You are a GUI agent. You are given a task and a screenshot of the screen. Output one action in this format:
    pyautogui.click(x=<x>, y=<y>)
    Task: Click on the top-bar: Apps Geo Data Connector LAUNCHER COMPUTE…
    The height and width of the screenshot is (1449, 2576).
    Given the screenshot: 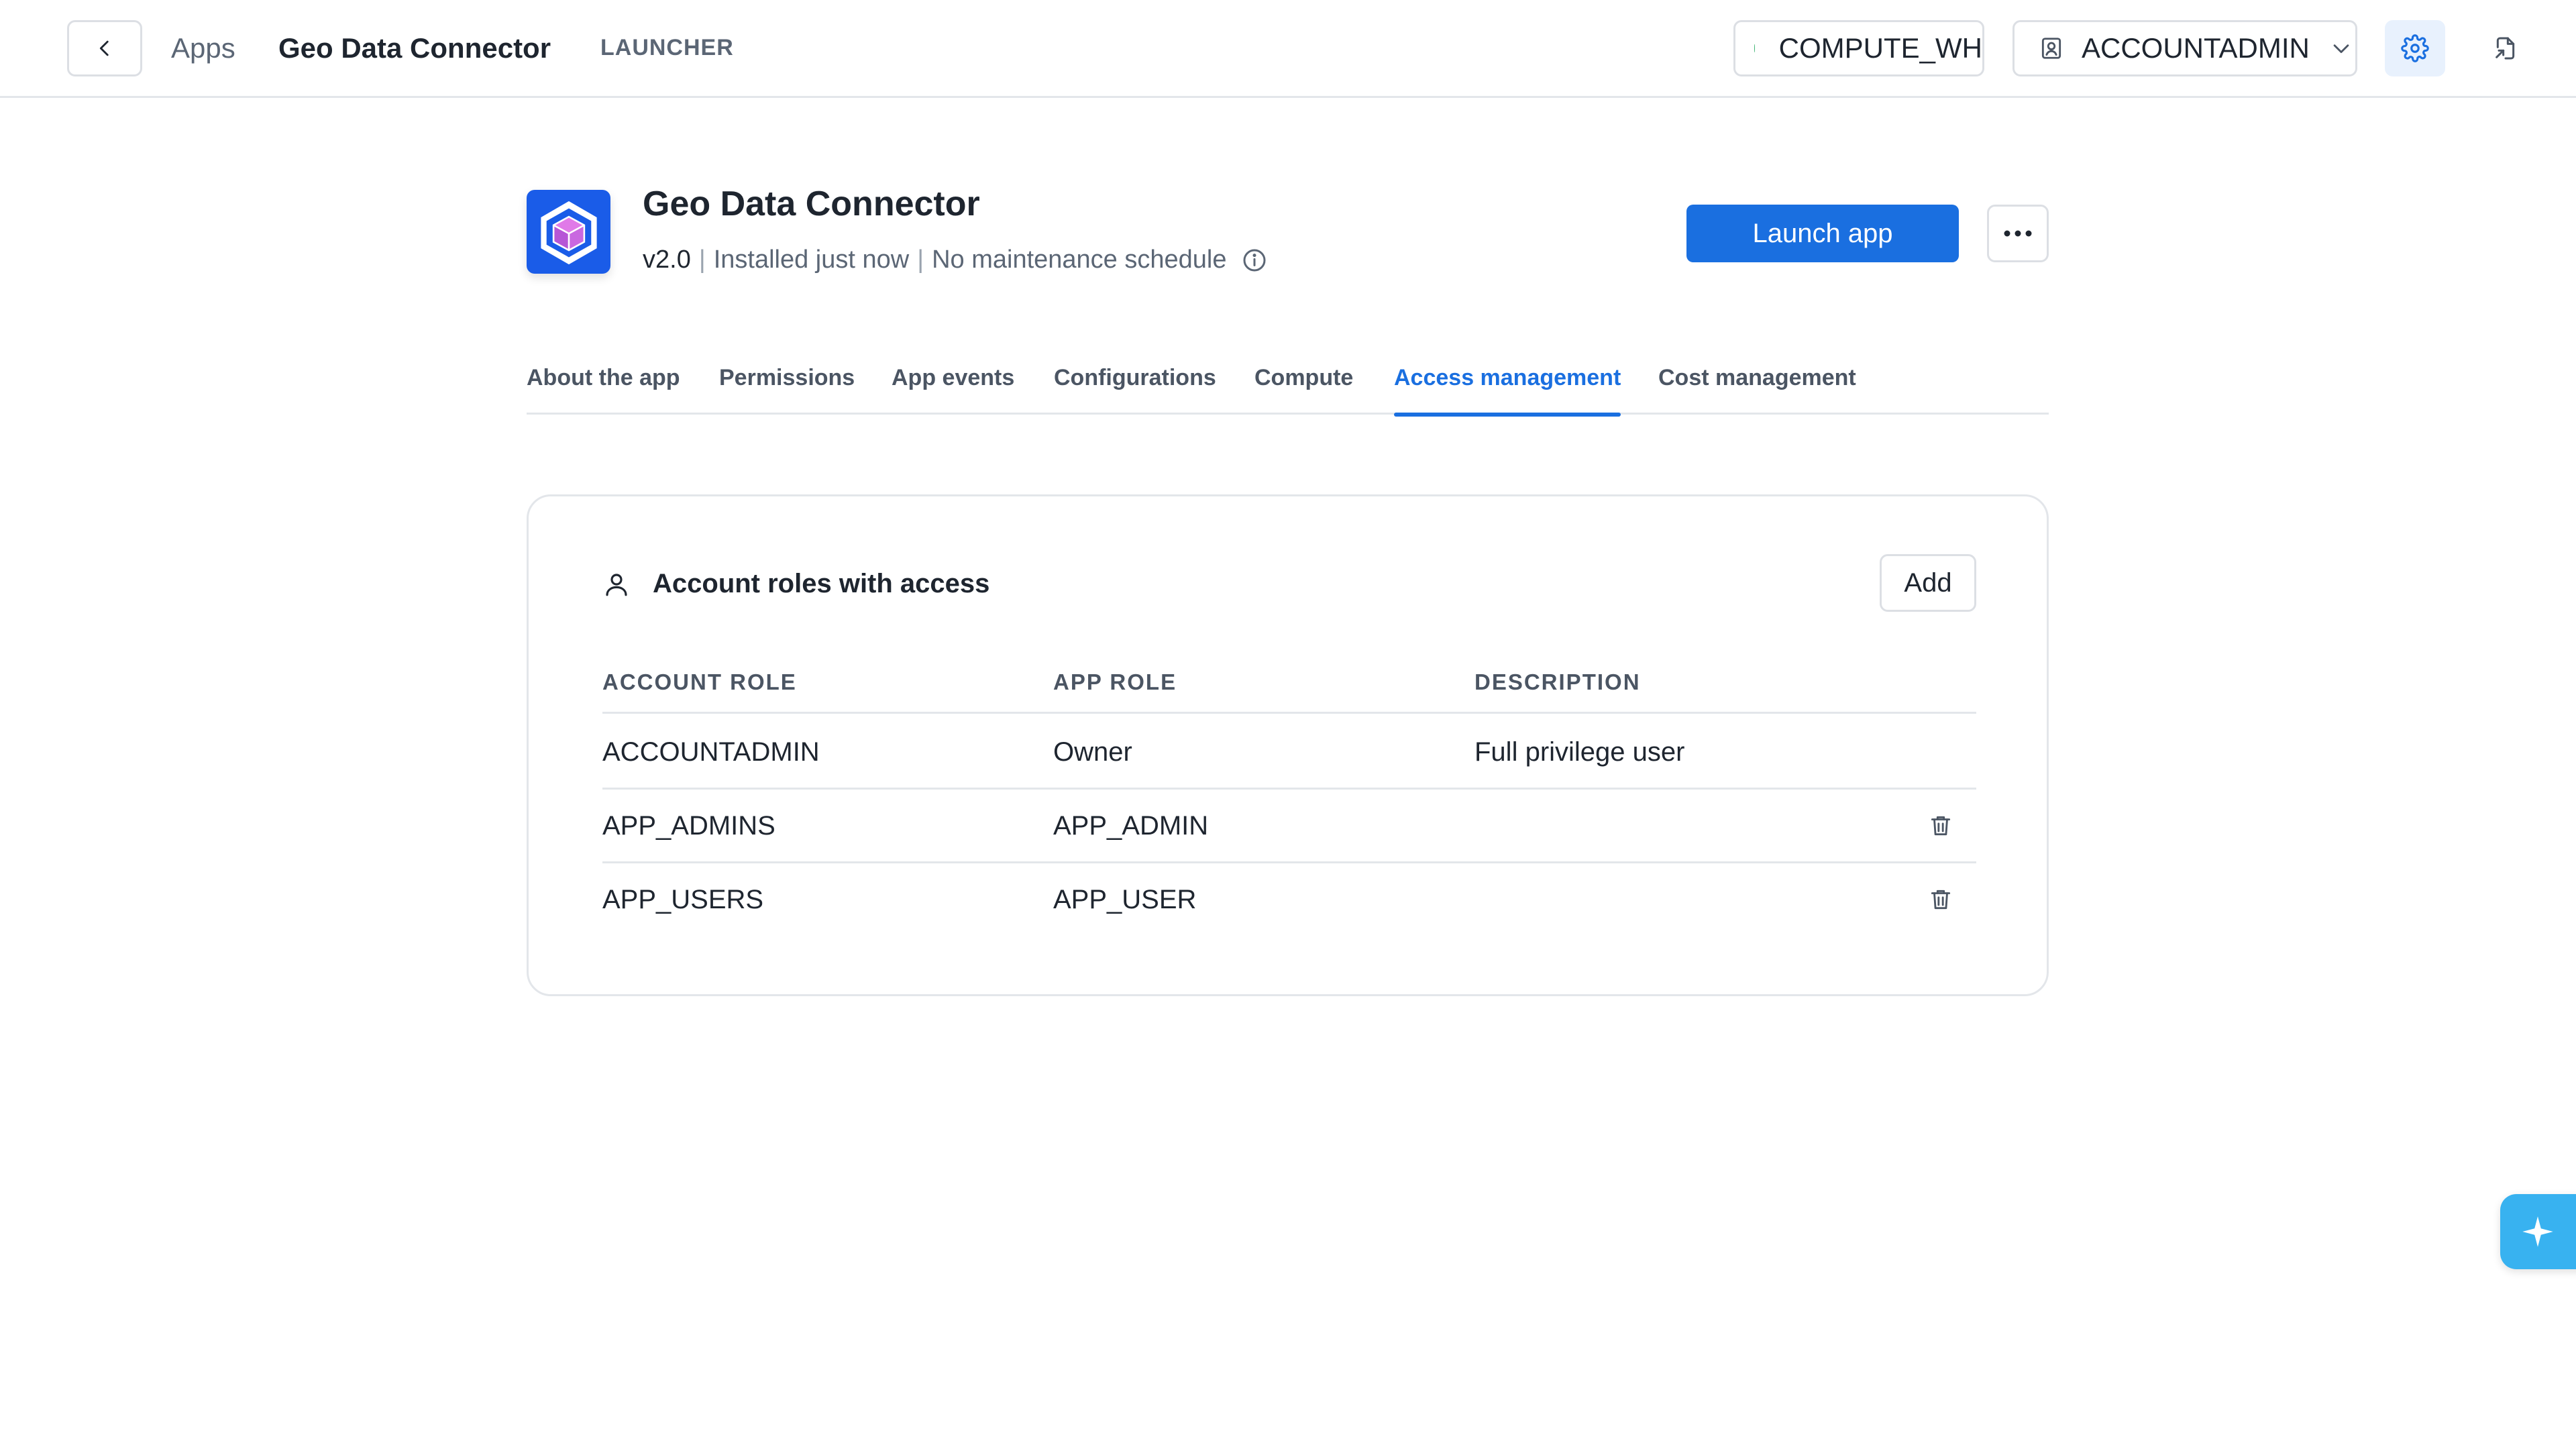 What is the action you would take?
    pyautogui.click(x=1288, y=49)
    